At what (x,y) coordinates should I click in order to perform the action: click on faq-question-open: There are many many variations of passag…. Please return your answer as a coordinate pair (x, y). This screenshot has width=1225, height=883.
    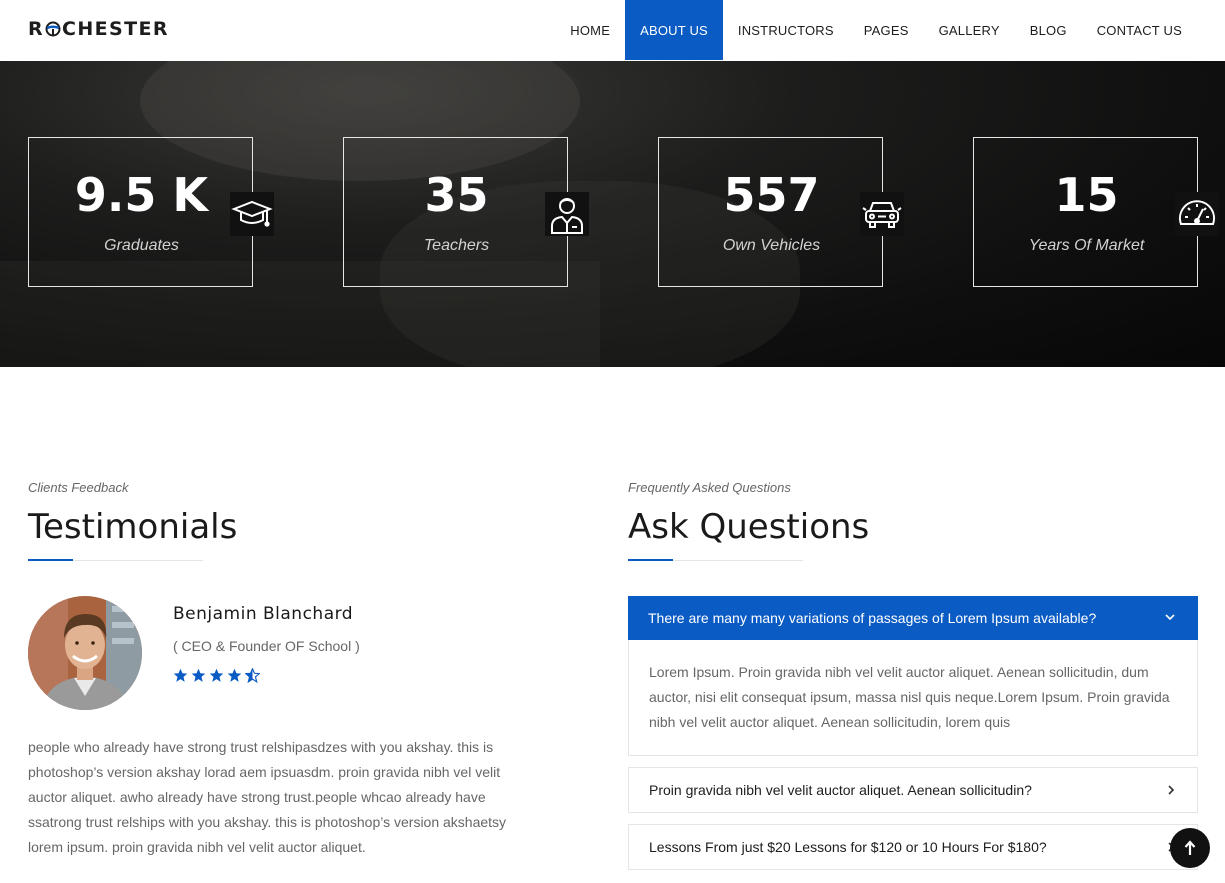
    Looking at the image, I should click on (913, 618).